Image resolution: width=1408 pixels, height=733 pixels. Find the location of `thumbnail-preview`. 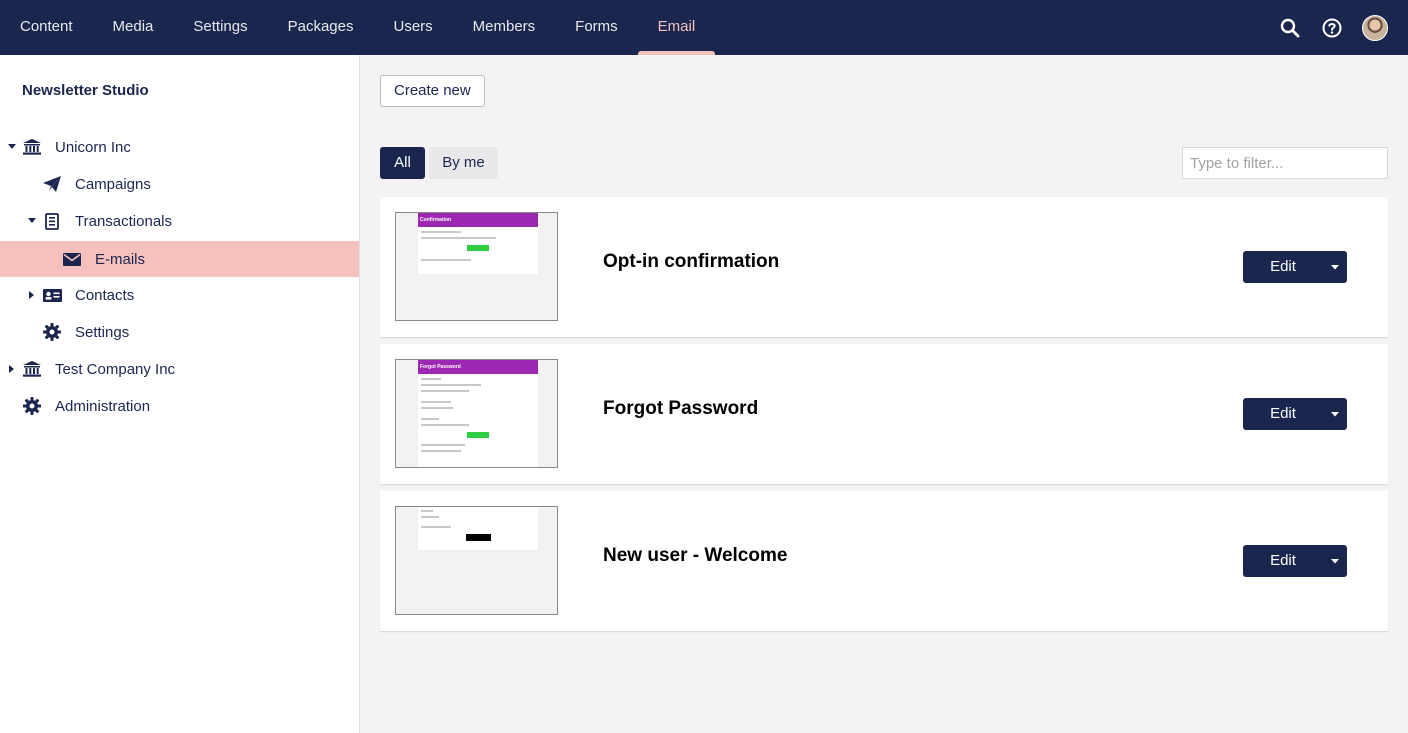

thumbnail-preview is located at coordinates (478, 528).